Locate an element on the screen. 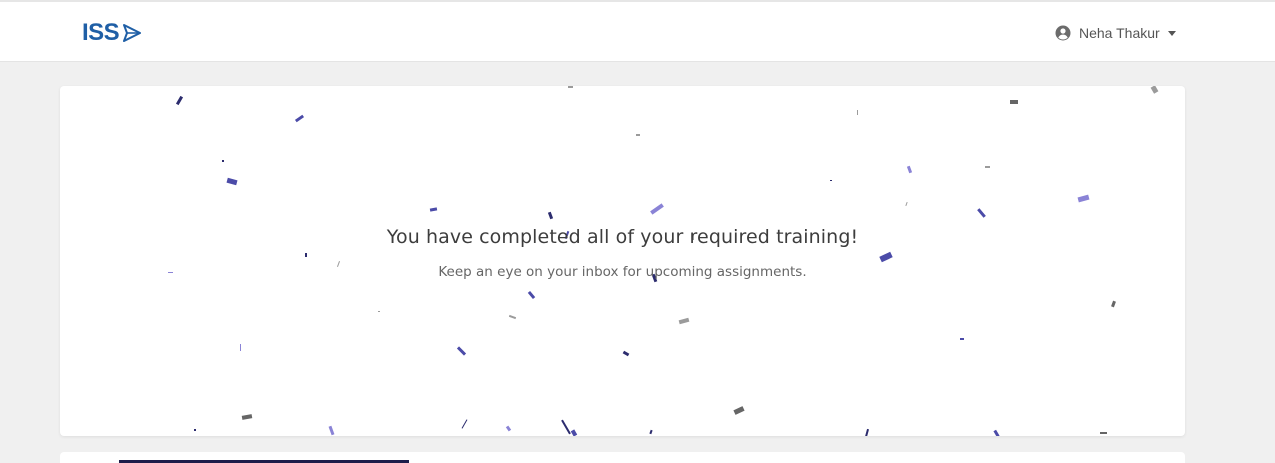 This screenshot has height=463, width=1275. chevron-down-icon is located at coordinates (1171, 33).